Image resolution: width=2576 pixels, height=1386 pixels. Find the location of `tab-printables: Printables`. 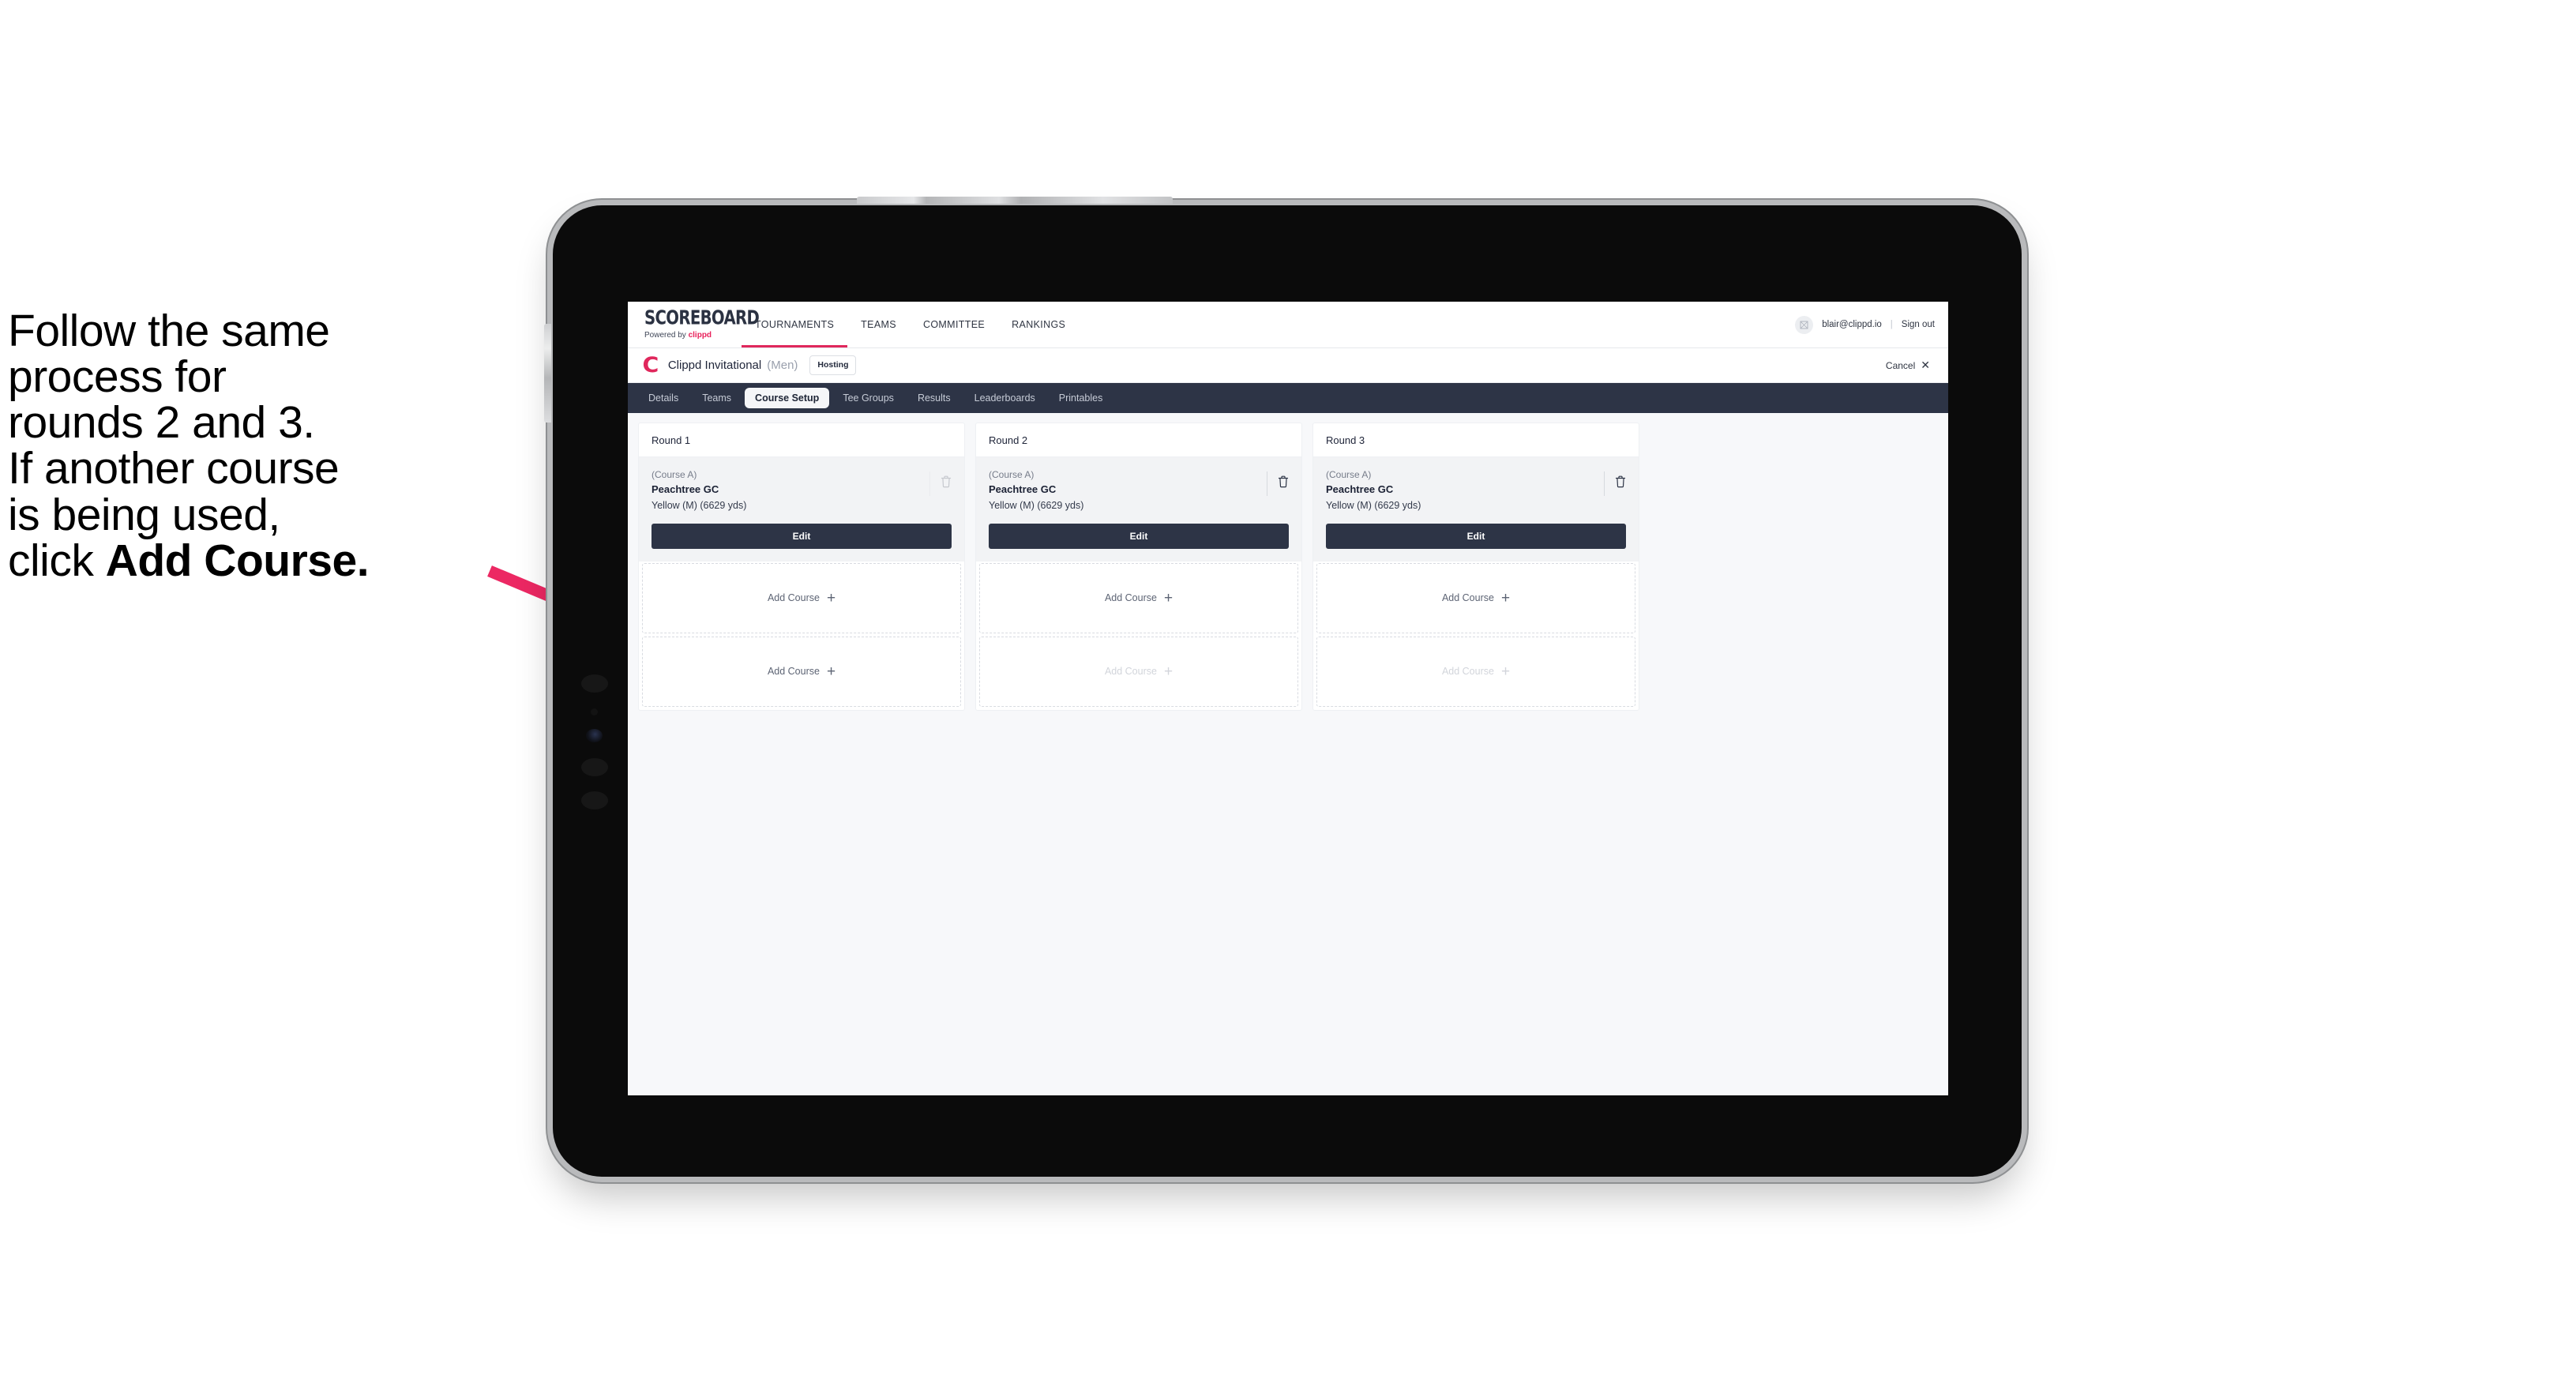

tab-printables: Printables is located at coordinates (1081, 398).